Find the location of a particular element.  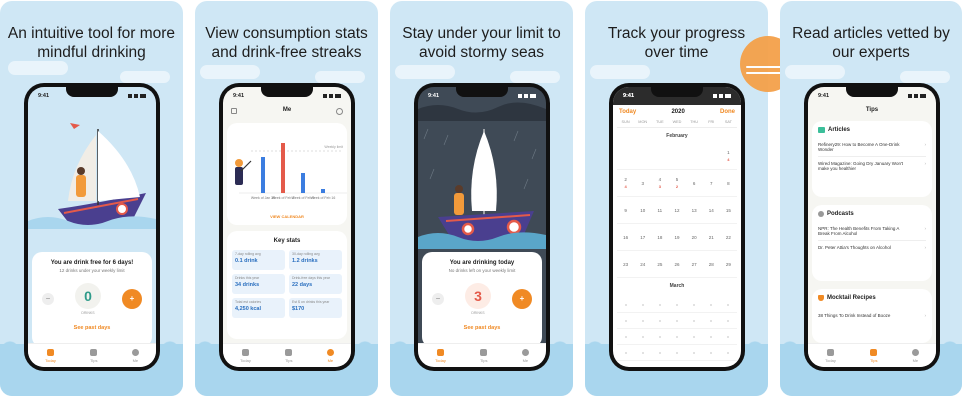

calendar-day: 22 is located at coordinates (728, 237).